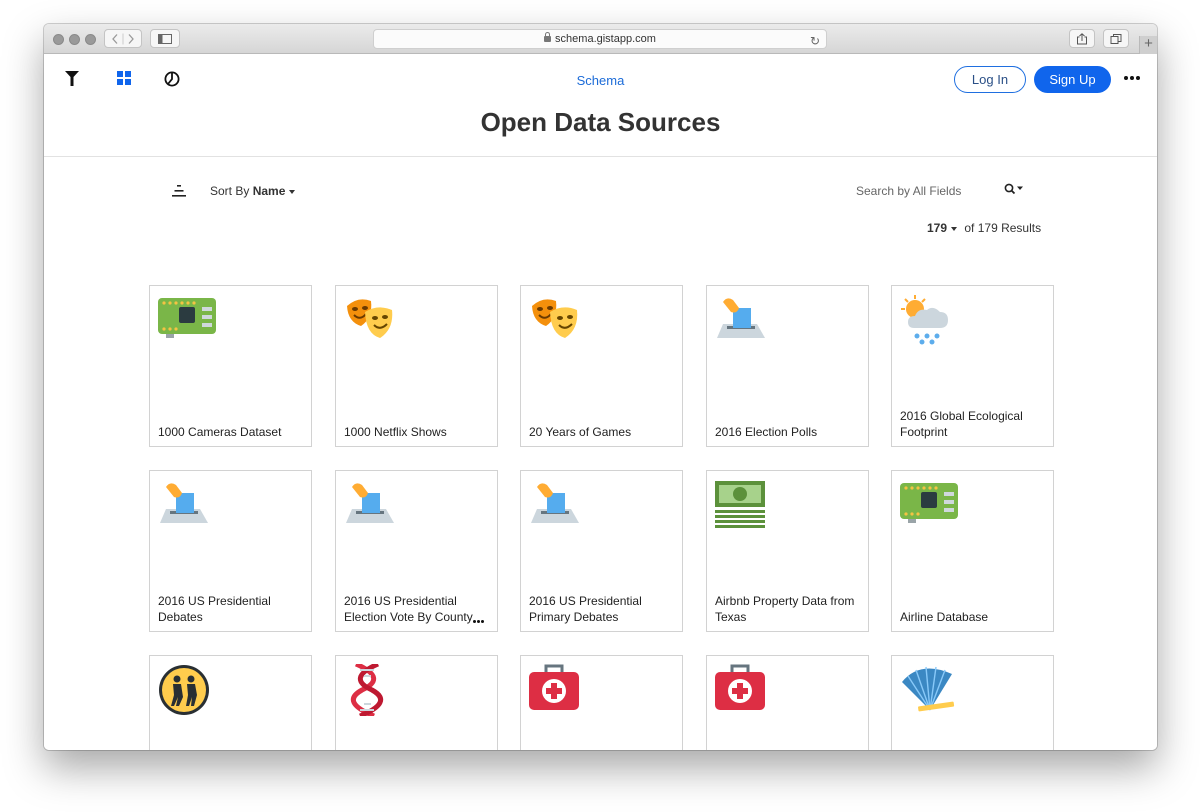 This screenshot has height=812, width=1200. I want to click on signup-button: Sign Up, so click(1072, 79).